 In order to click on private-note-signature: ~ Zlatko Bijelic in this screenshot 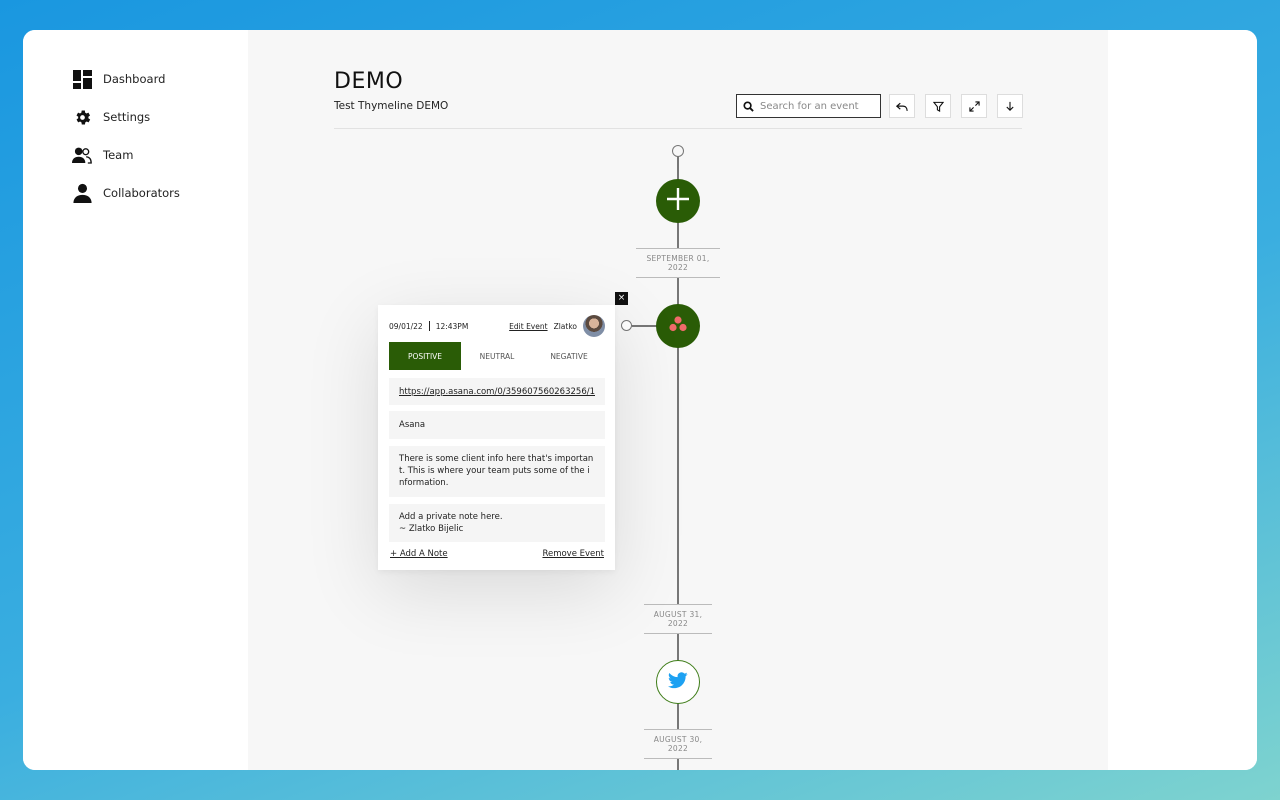, I will do `click(431, 529)`.